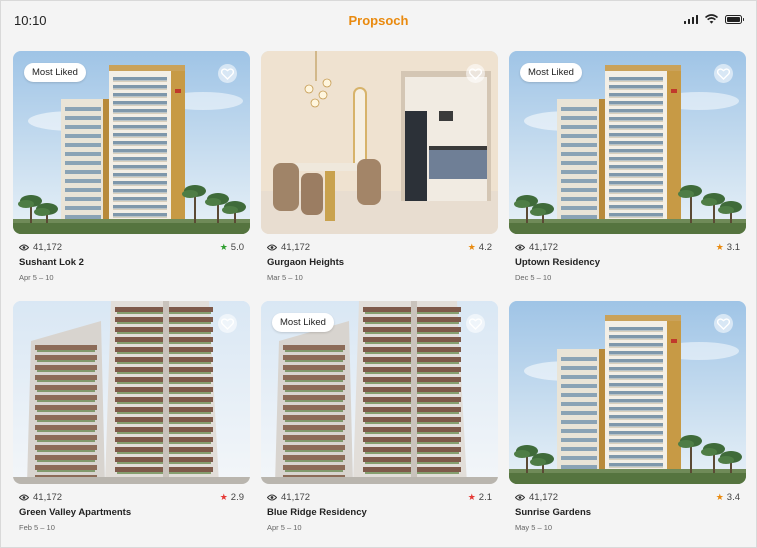  What do you see at coordinates (379, 247) in the screenshot?
I see `listing-meta: 41,172 ★ 4.2` at bounding box center [379, 247].